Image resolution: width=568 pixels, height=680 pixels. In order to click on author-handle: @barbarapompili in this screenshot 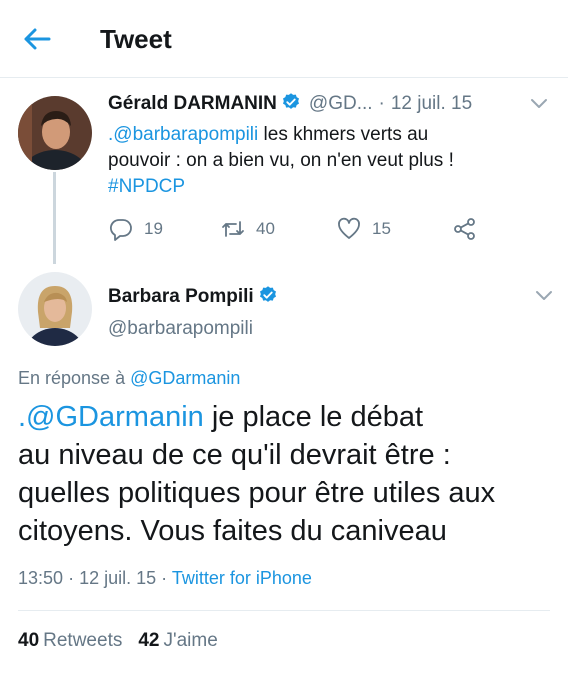, I will do `click(180, 329)`.